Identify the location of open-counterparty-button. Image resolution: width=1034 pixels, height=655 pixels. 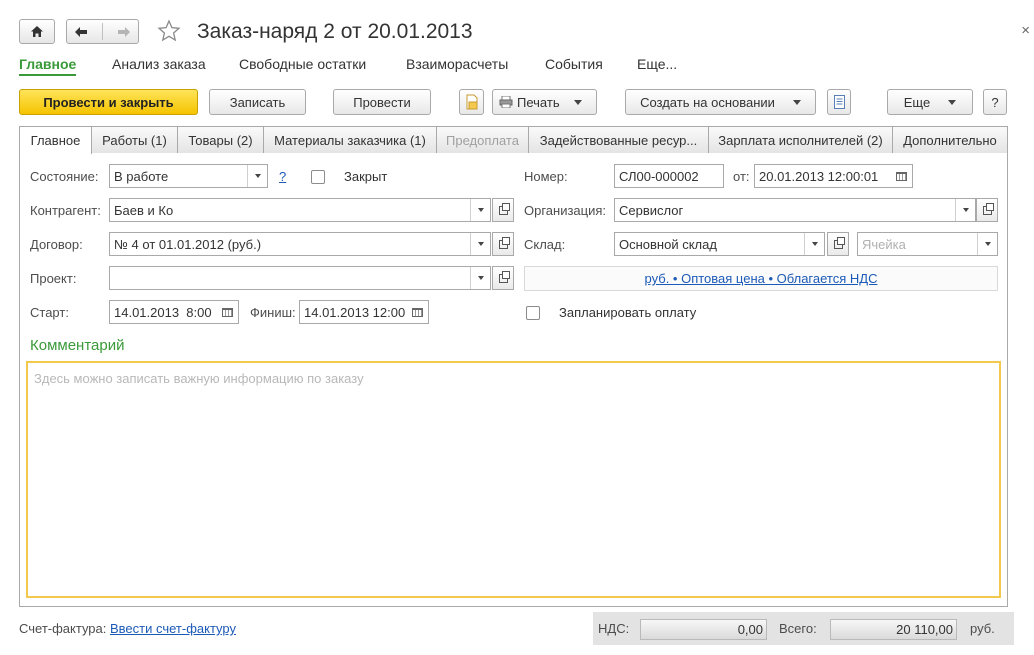
(503, 210).